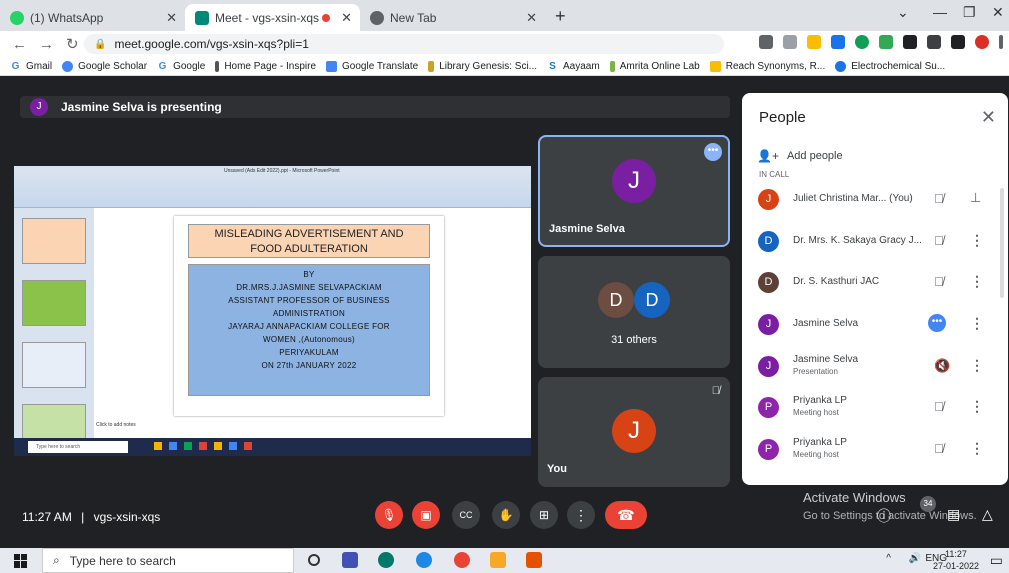 The height and width of the screenshot is (573, 1009). Describe the element at coordinates (272, 17) in the screenshot. I see `tab-meet: Meet - vgs-xsin-xqs ✕` at that location.